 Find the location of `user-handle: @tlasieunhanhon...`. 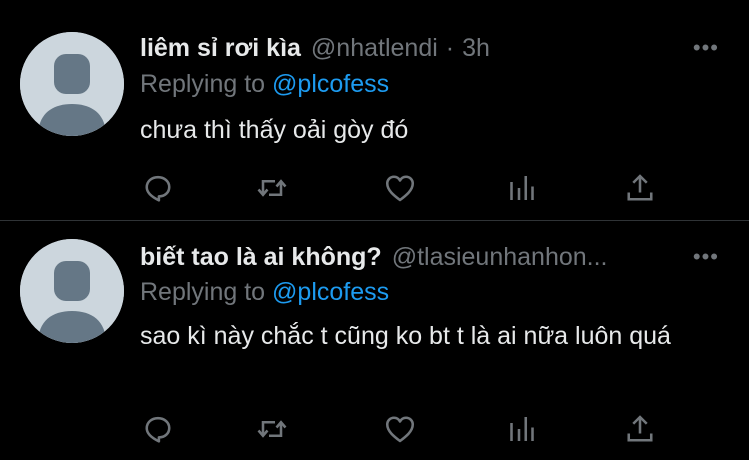

user-handle: @tlasieunhanhon... is located at coordinates (500, 257).